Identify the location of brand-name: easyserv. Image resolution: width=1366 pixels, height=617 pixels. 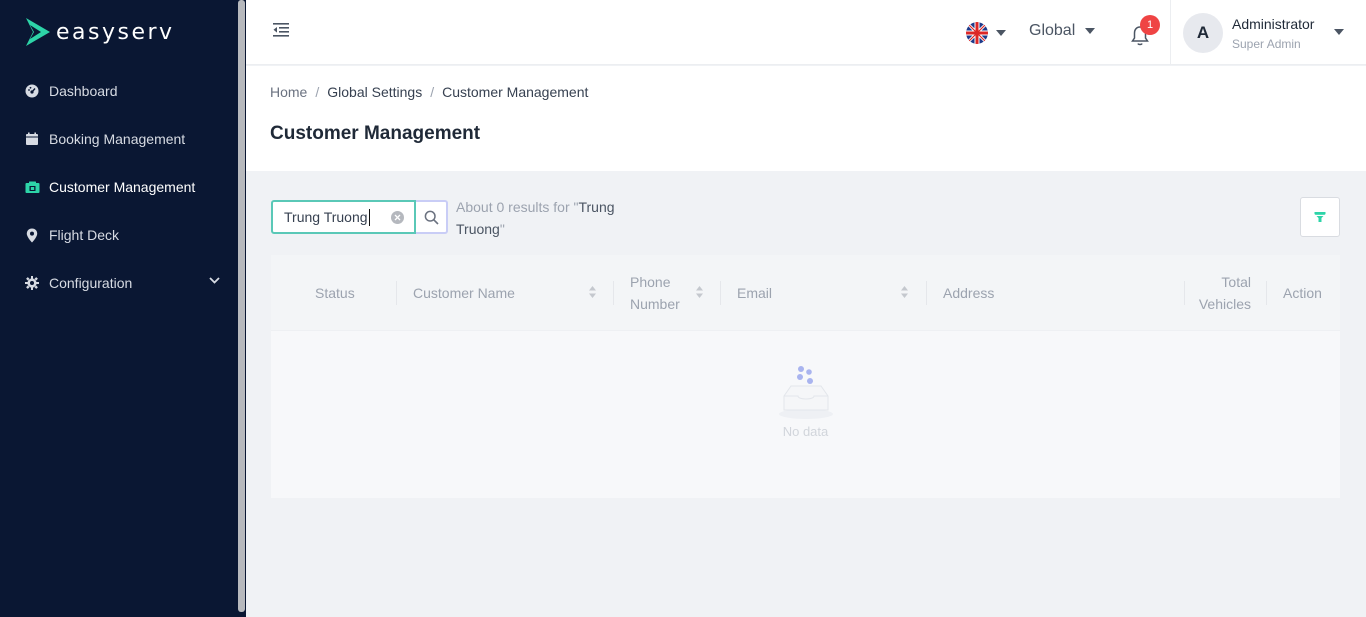
(115, 32).